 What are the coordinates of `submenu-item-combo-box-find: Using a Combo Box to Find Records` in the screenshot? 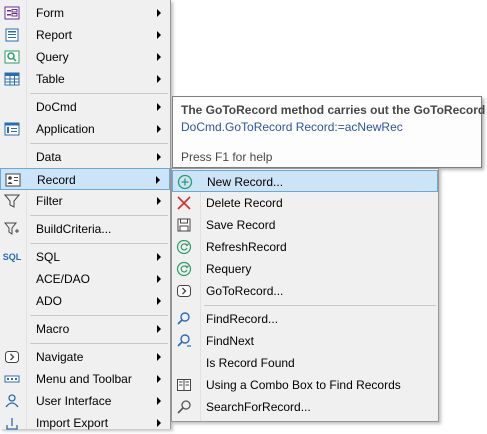 It's located at (305, 385).